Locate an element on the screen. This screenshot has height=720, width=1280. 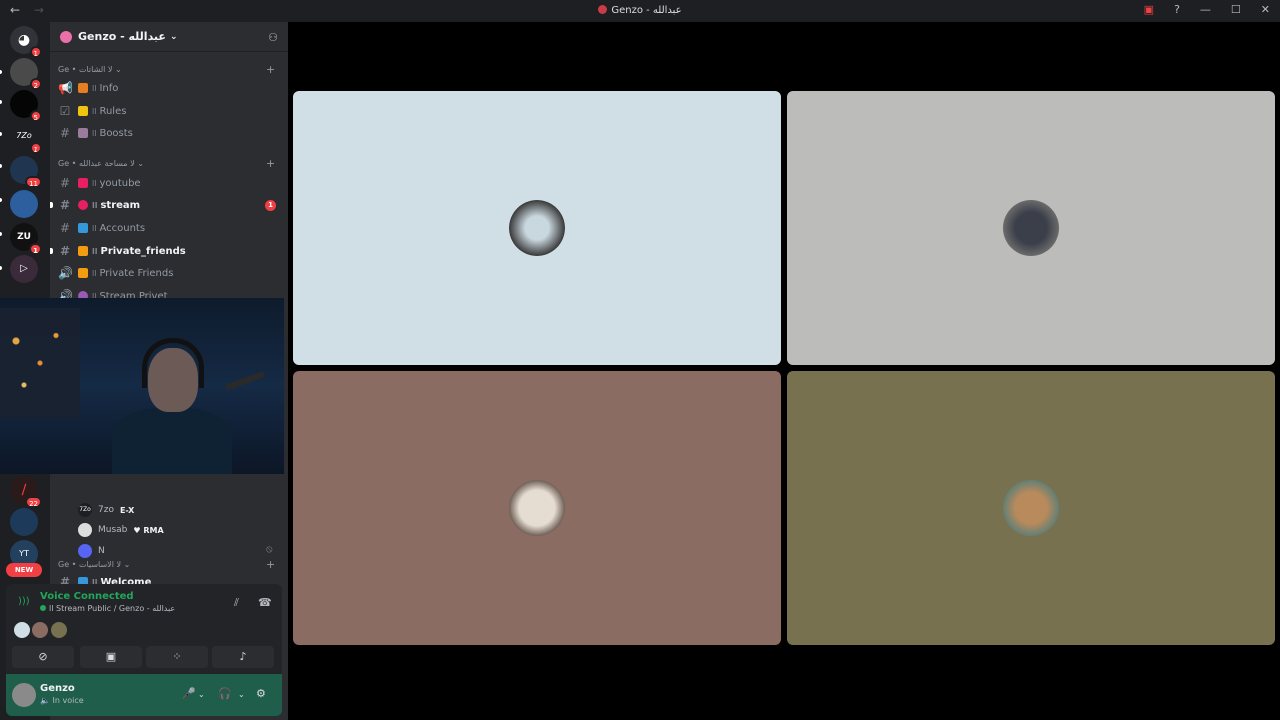
channel-item: # ll Private_friends is located at coordinates (165, 251).